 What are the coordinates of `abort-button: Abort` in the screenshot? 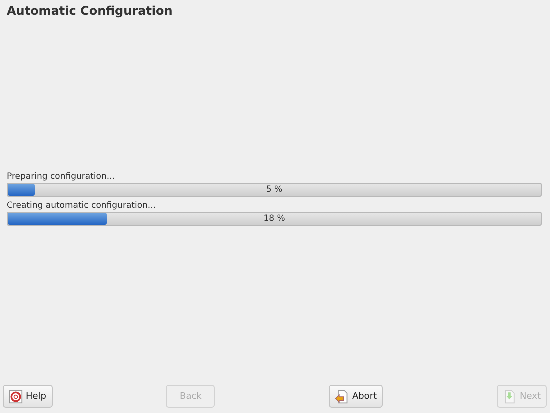 It's located at (356, 396).